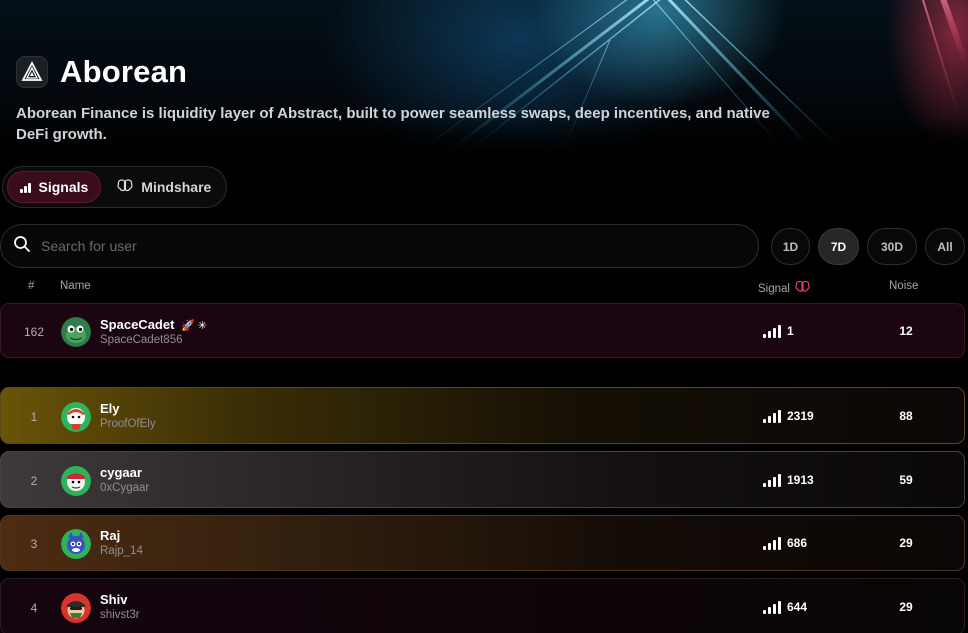  I want to click on row-rank: 3, so click(34, 544).